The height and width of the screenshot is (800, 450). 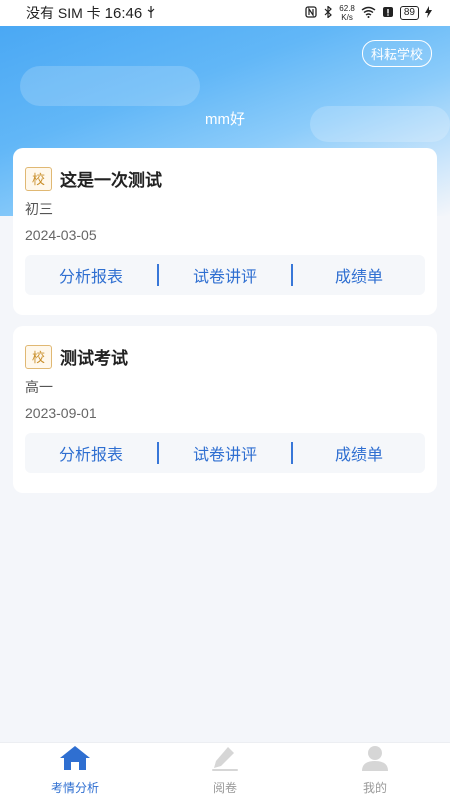 I want to click on exam-date: 2023-09-01, so click(x=61, y=413).